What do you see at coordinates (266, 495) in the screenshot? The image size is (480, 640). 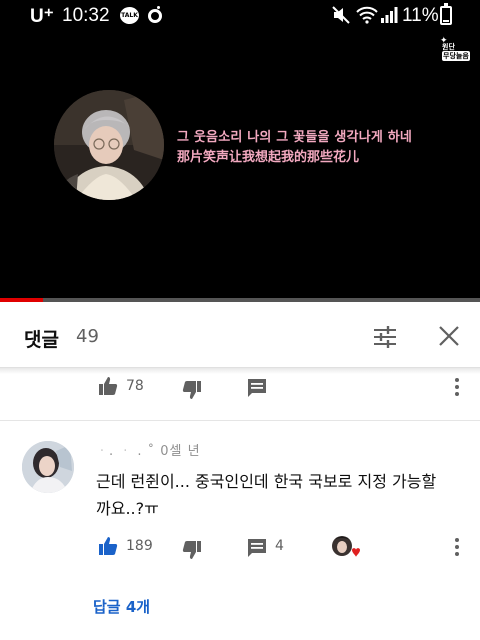 I see `comment-text: 근데 런쥔이... 중국인인데 한국 국보로 지정 가능할까요..?ㅠ` at bounding box center [266, 495].